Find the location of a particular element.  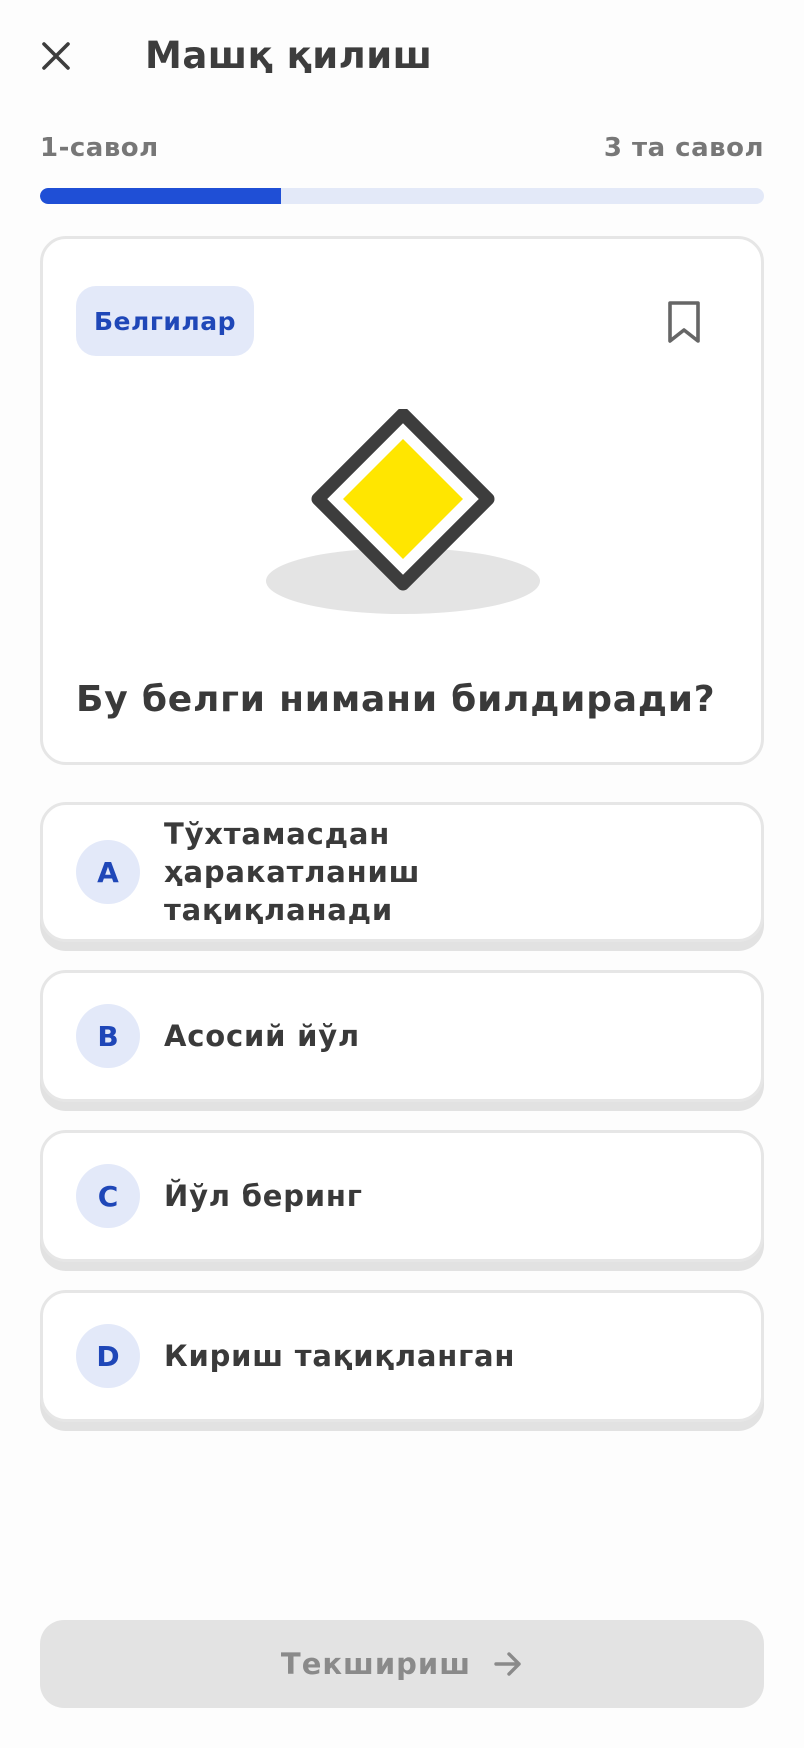

arrow-right-icon is located at coordinates (507, 1664).